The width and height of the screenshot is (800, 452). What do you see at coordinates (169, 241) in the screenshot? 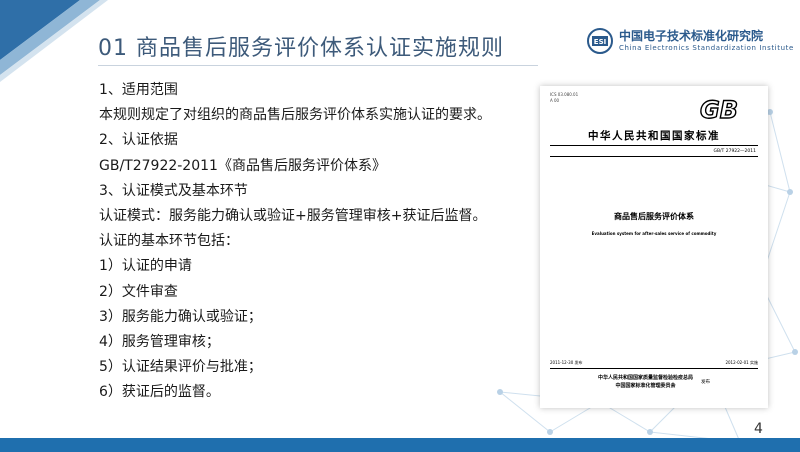
I see `text-line: 认证的基本环节包括：` at bounding box center [169, 241].